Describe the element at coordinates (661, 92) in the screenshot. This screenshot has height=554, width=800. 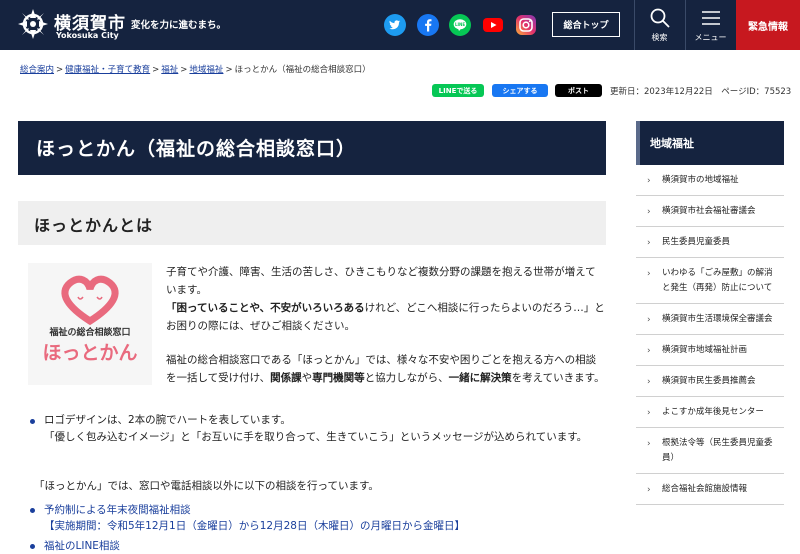
I see `updated-date: 更新日：2023年12月22日` at that location.